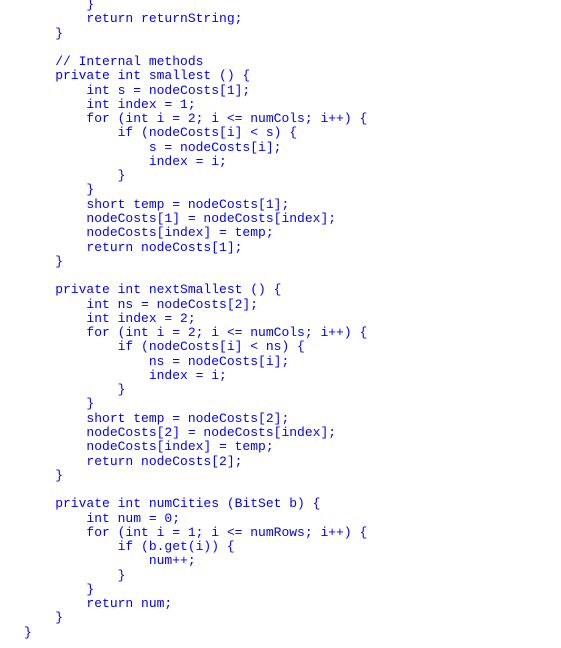  Describe the element at coordinates (164, 347) in the screenshot. I see `code-line: if (nodeCosts[i] < ns) {` at that location.